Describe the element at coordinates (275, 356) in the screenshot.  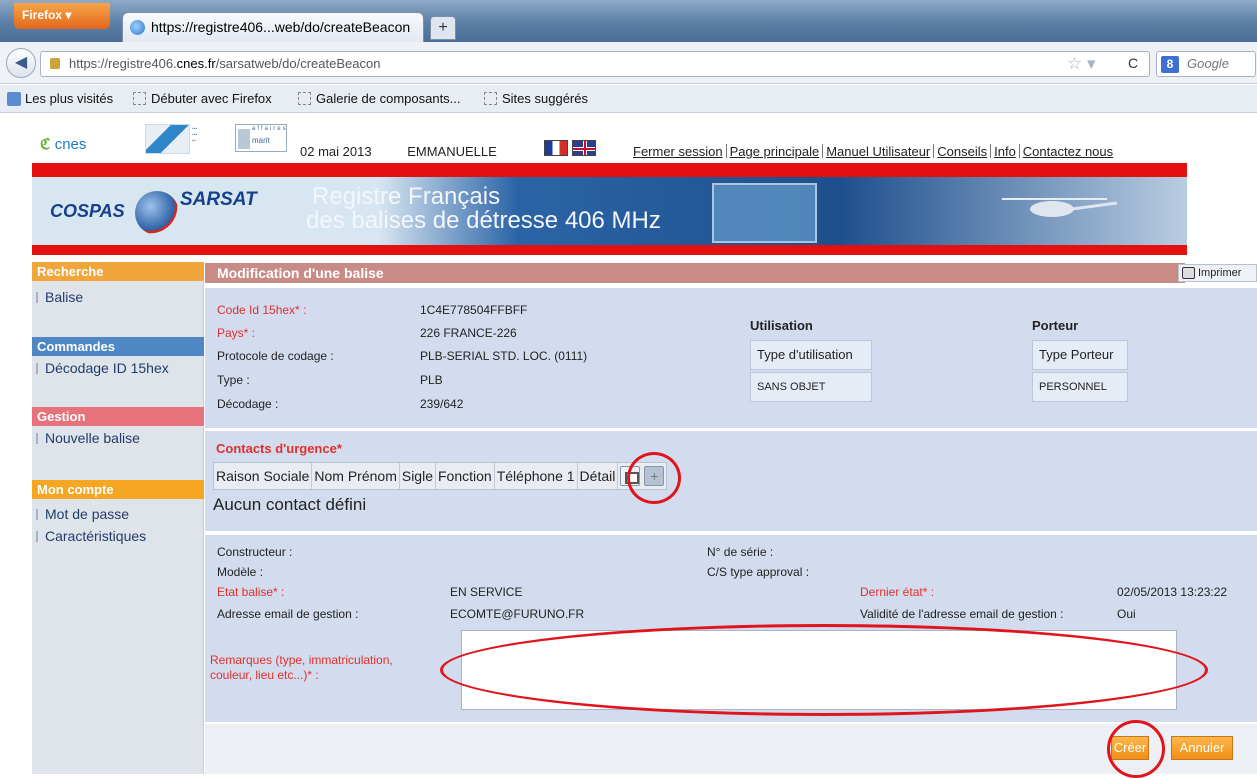
I see `protocol-label: Protocole de codage :` at that location.